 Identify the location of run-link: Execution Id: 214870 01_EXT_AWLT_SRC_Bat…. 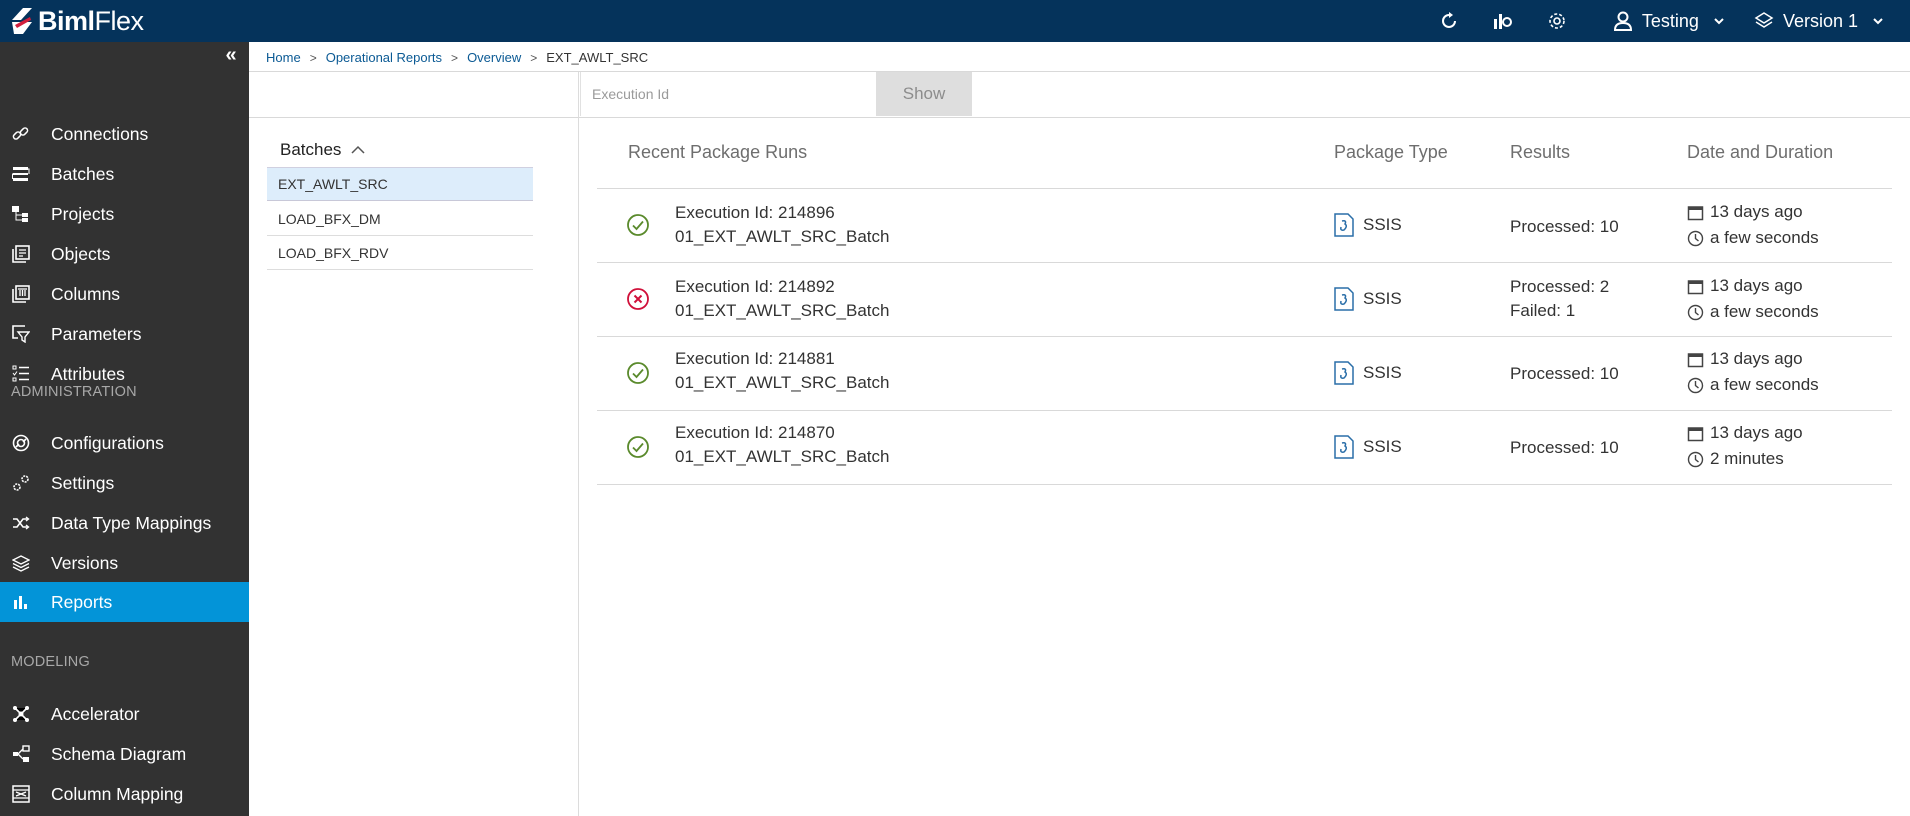
(782, 445).